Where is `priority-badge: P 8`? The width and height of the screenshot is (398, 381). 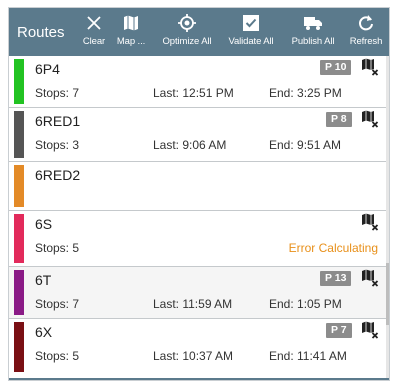 priority-badge: P 8 is located at coordinates (339, 119).